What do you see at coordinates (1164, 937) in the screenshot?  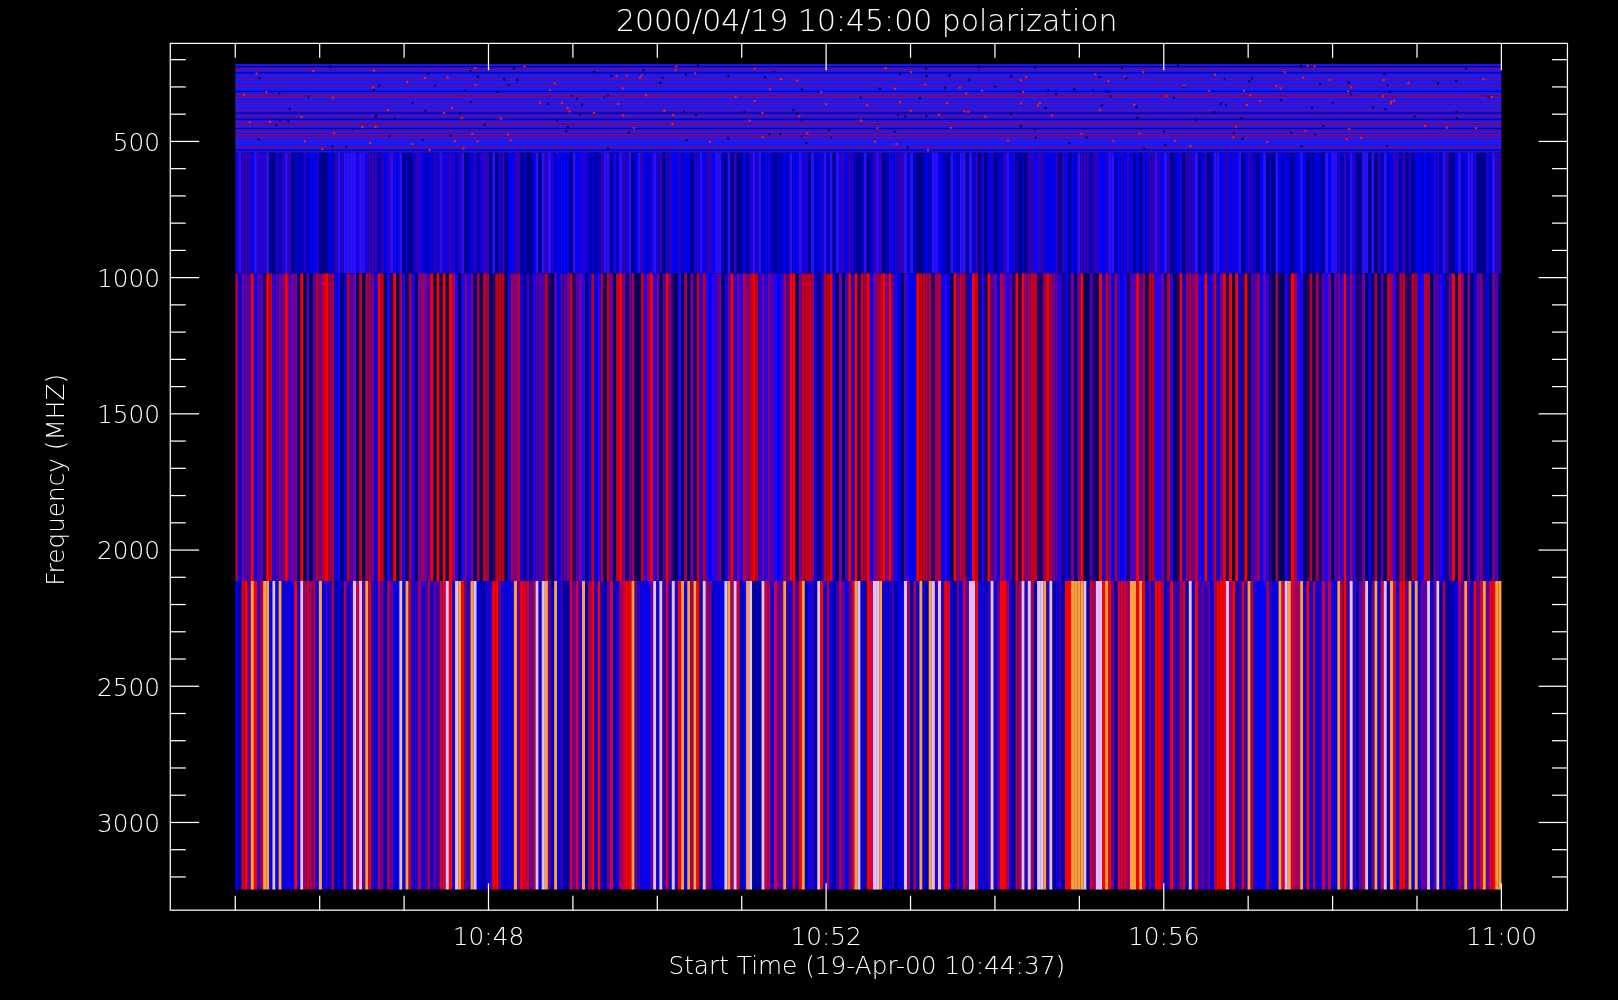 I see `tick-label: 10:56` at bounding box center [1164, 937].